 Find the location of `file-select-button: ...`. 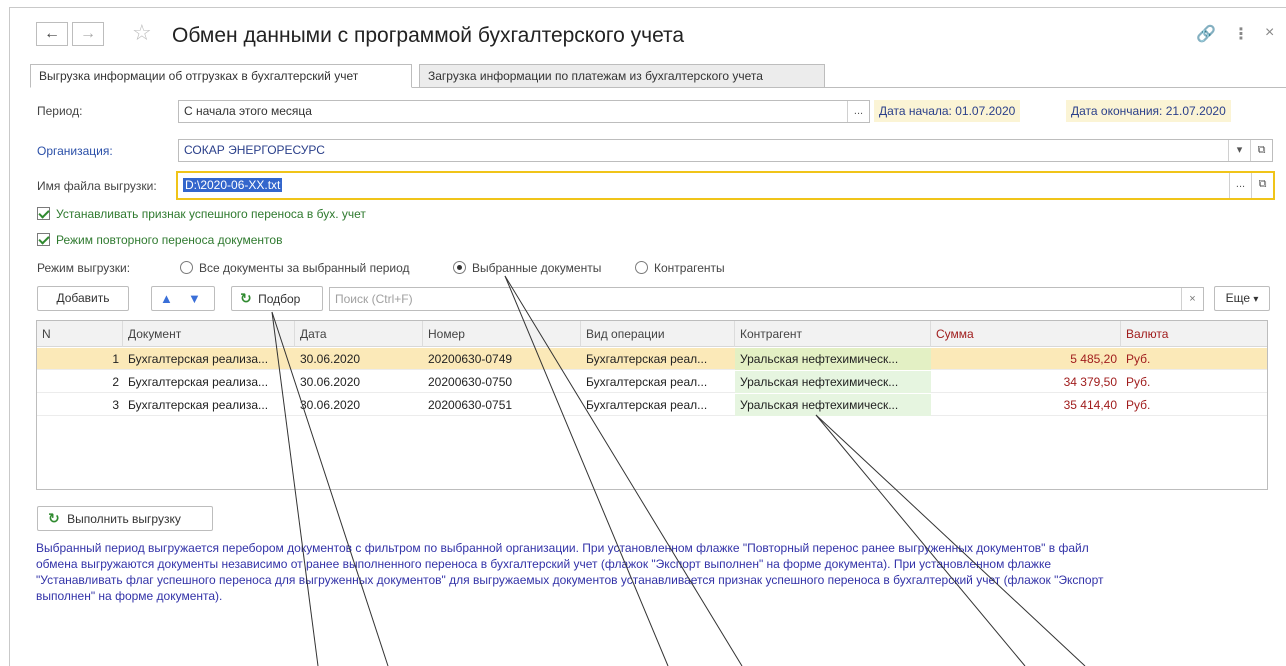

file-select-button: ... is located at coordinates (1240, 185).